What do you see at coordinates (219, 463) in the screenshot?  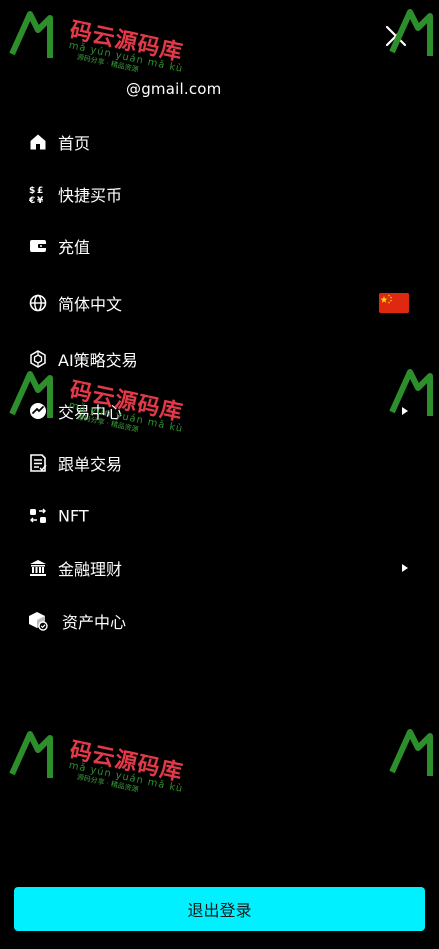 I see `menu-item-copy-trading: 跟单交易` at bounding box center [219, 463].